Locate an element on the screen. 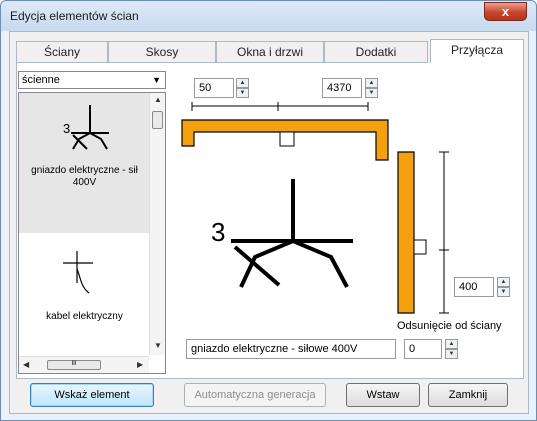  select-element-button: Wskaż element is located at coordinates (92, 395).